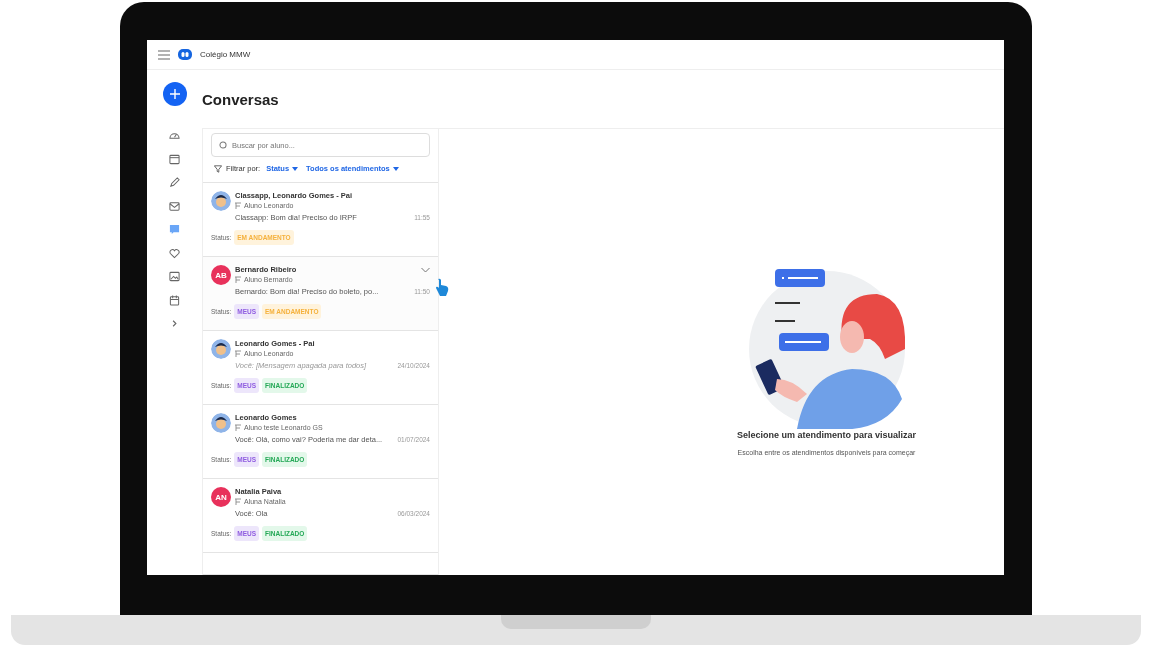  Describe the element at coordinates (221, 275) in the screenshot. I see `avatar: AB` at that location.